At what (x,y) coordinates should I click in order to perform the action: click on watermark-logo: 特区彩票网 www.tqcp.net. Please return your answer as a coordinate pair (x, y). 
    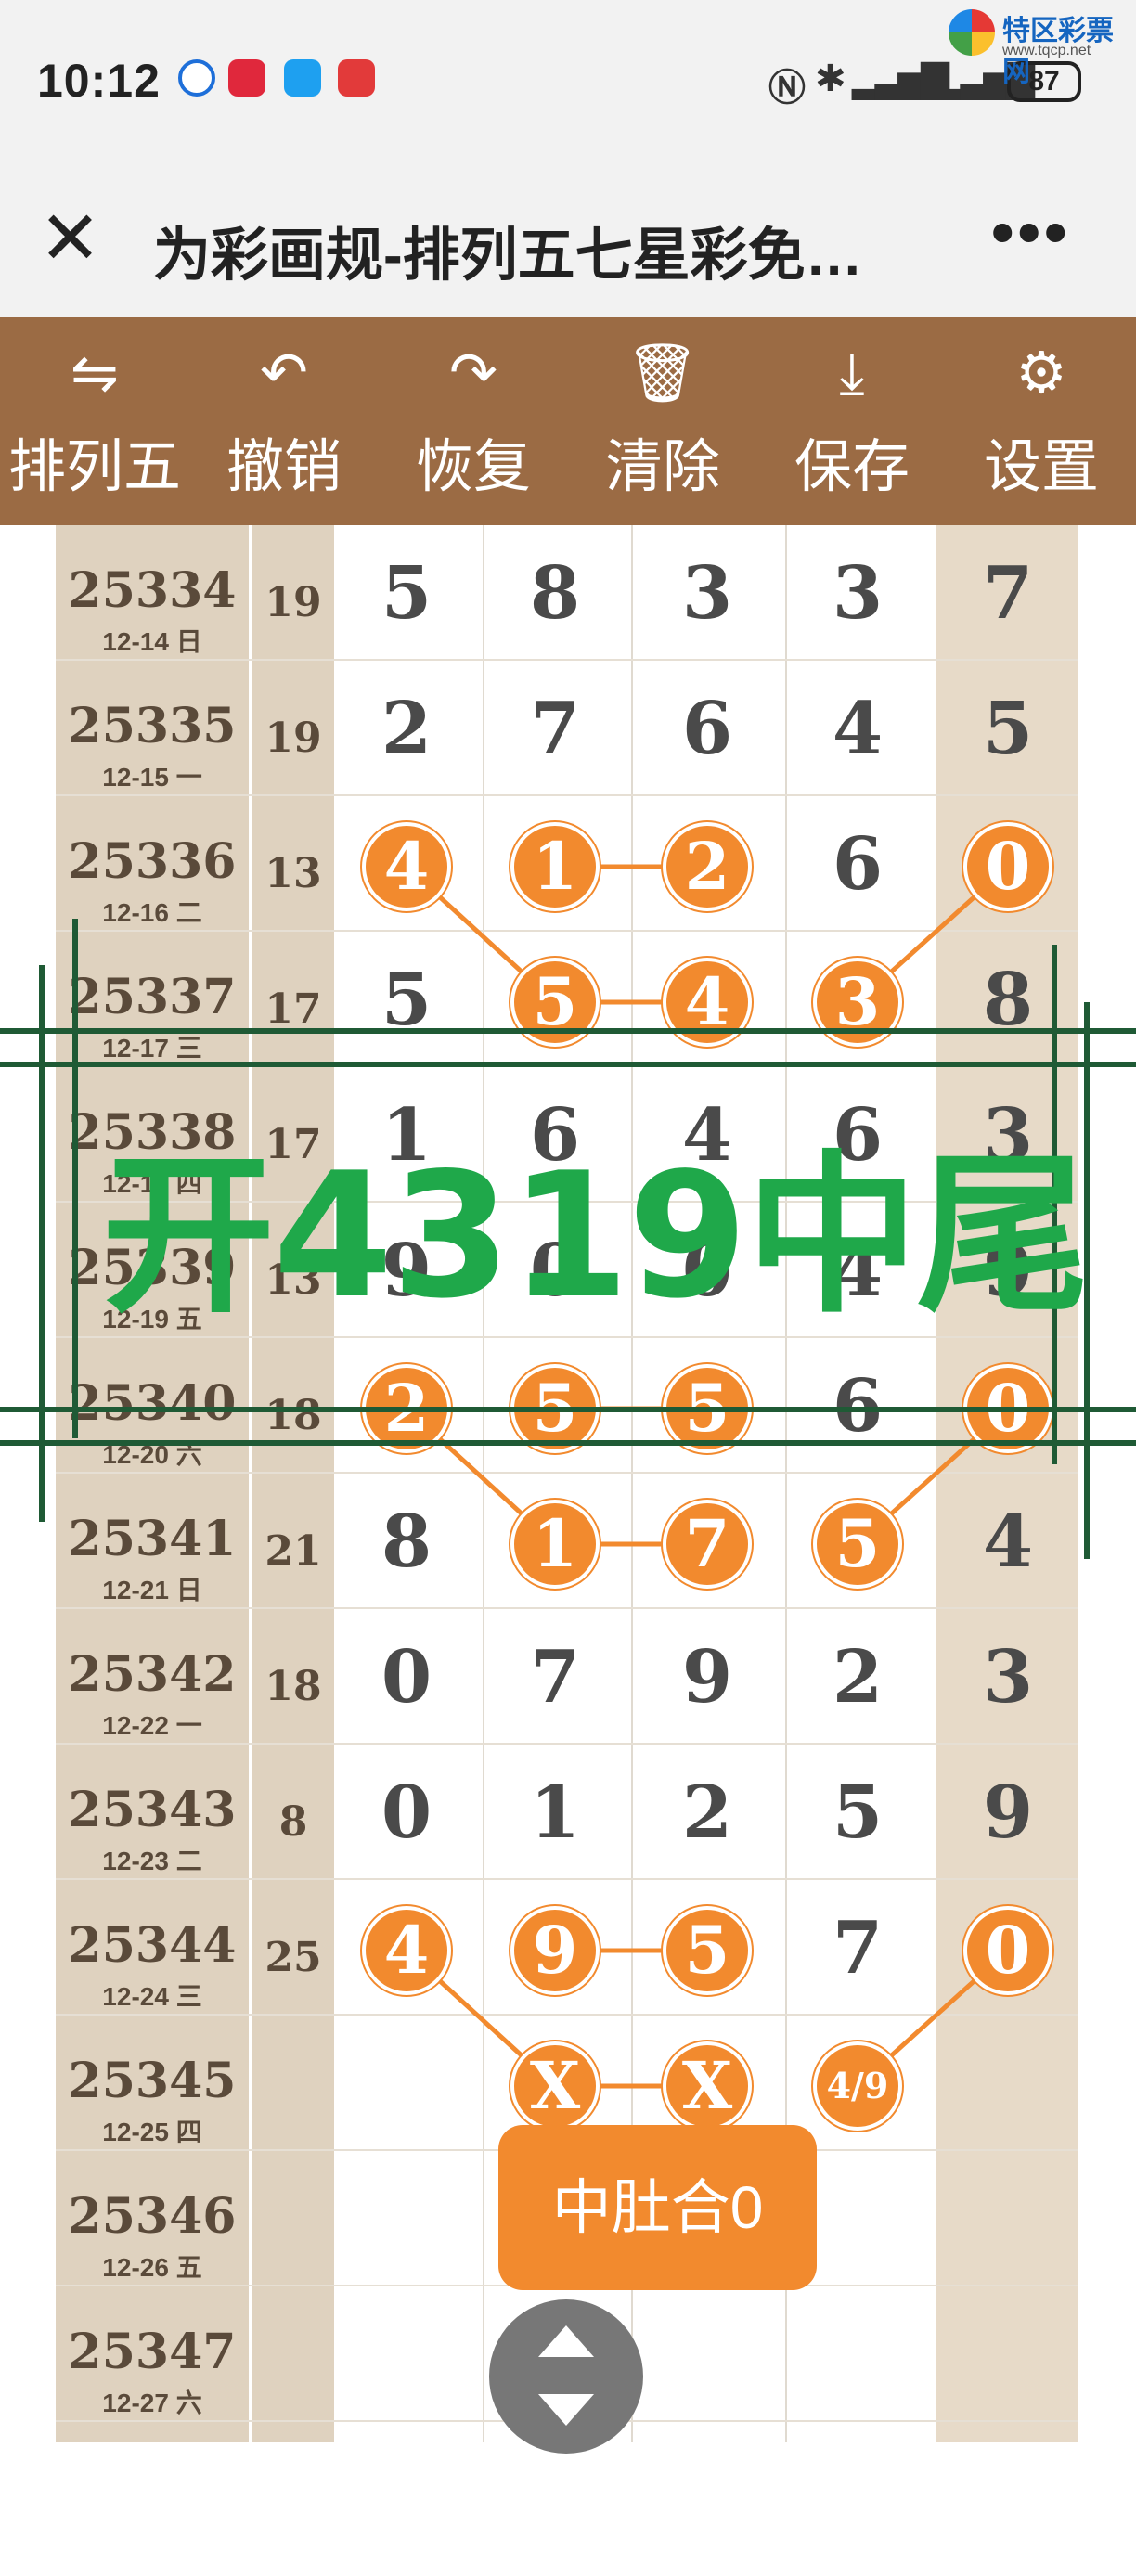
    Looking at the image, I should click on (1039, 47).